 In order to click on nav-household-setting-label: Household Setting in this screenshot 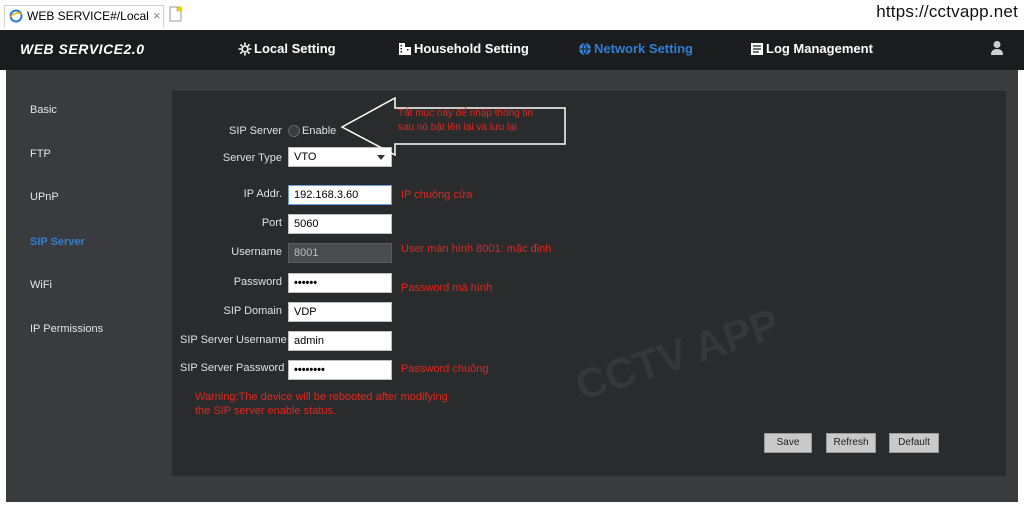, I will do `click(471, 48)`.